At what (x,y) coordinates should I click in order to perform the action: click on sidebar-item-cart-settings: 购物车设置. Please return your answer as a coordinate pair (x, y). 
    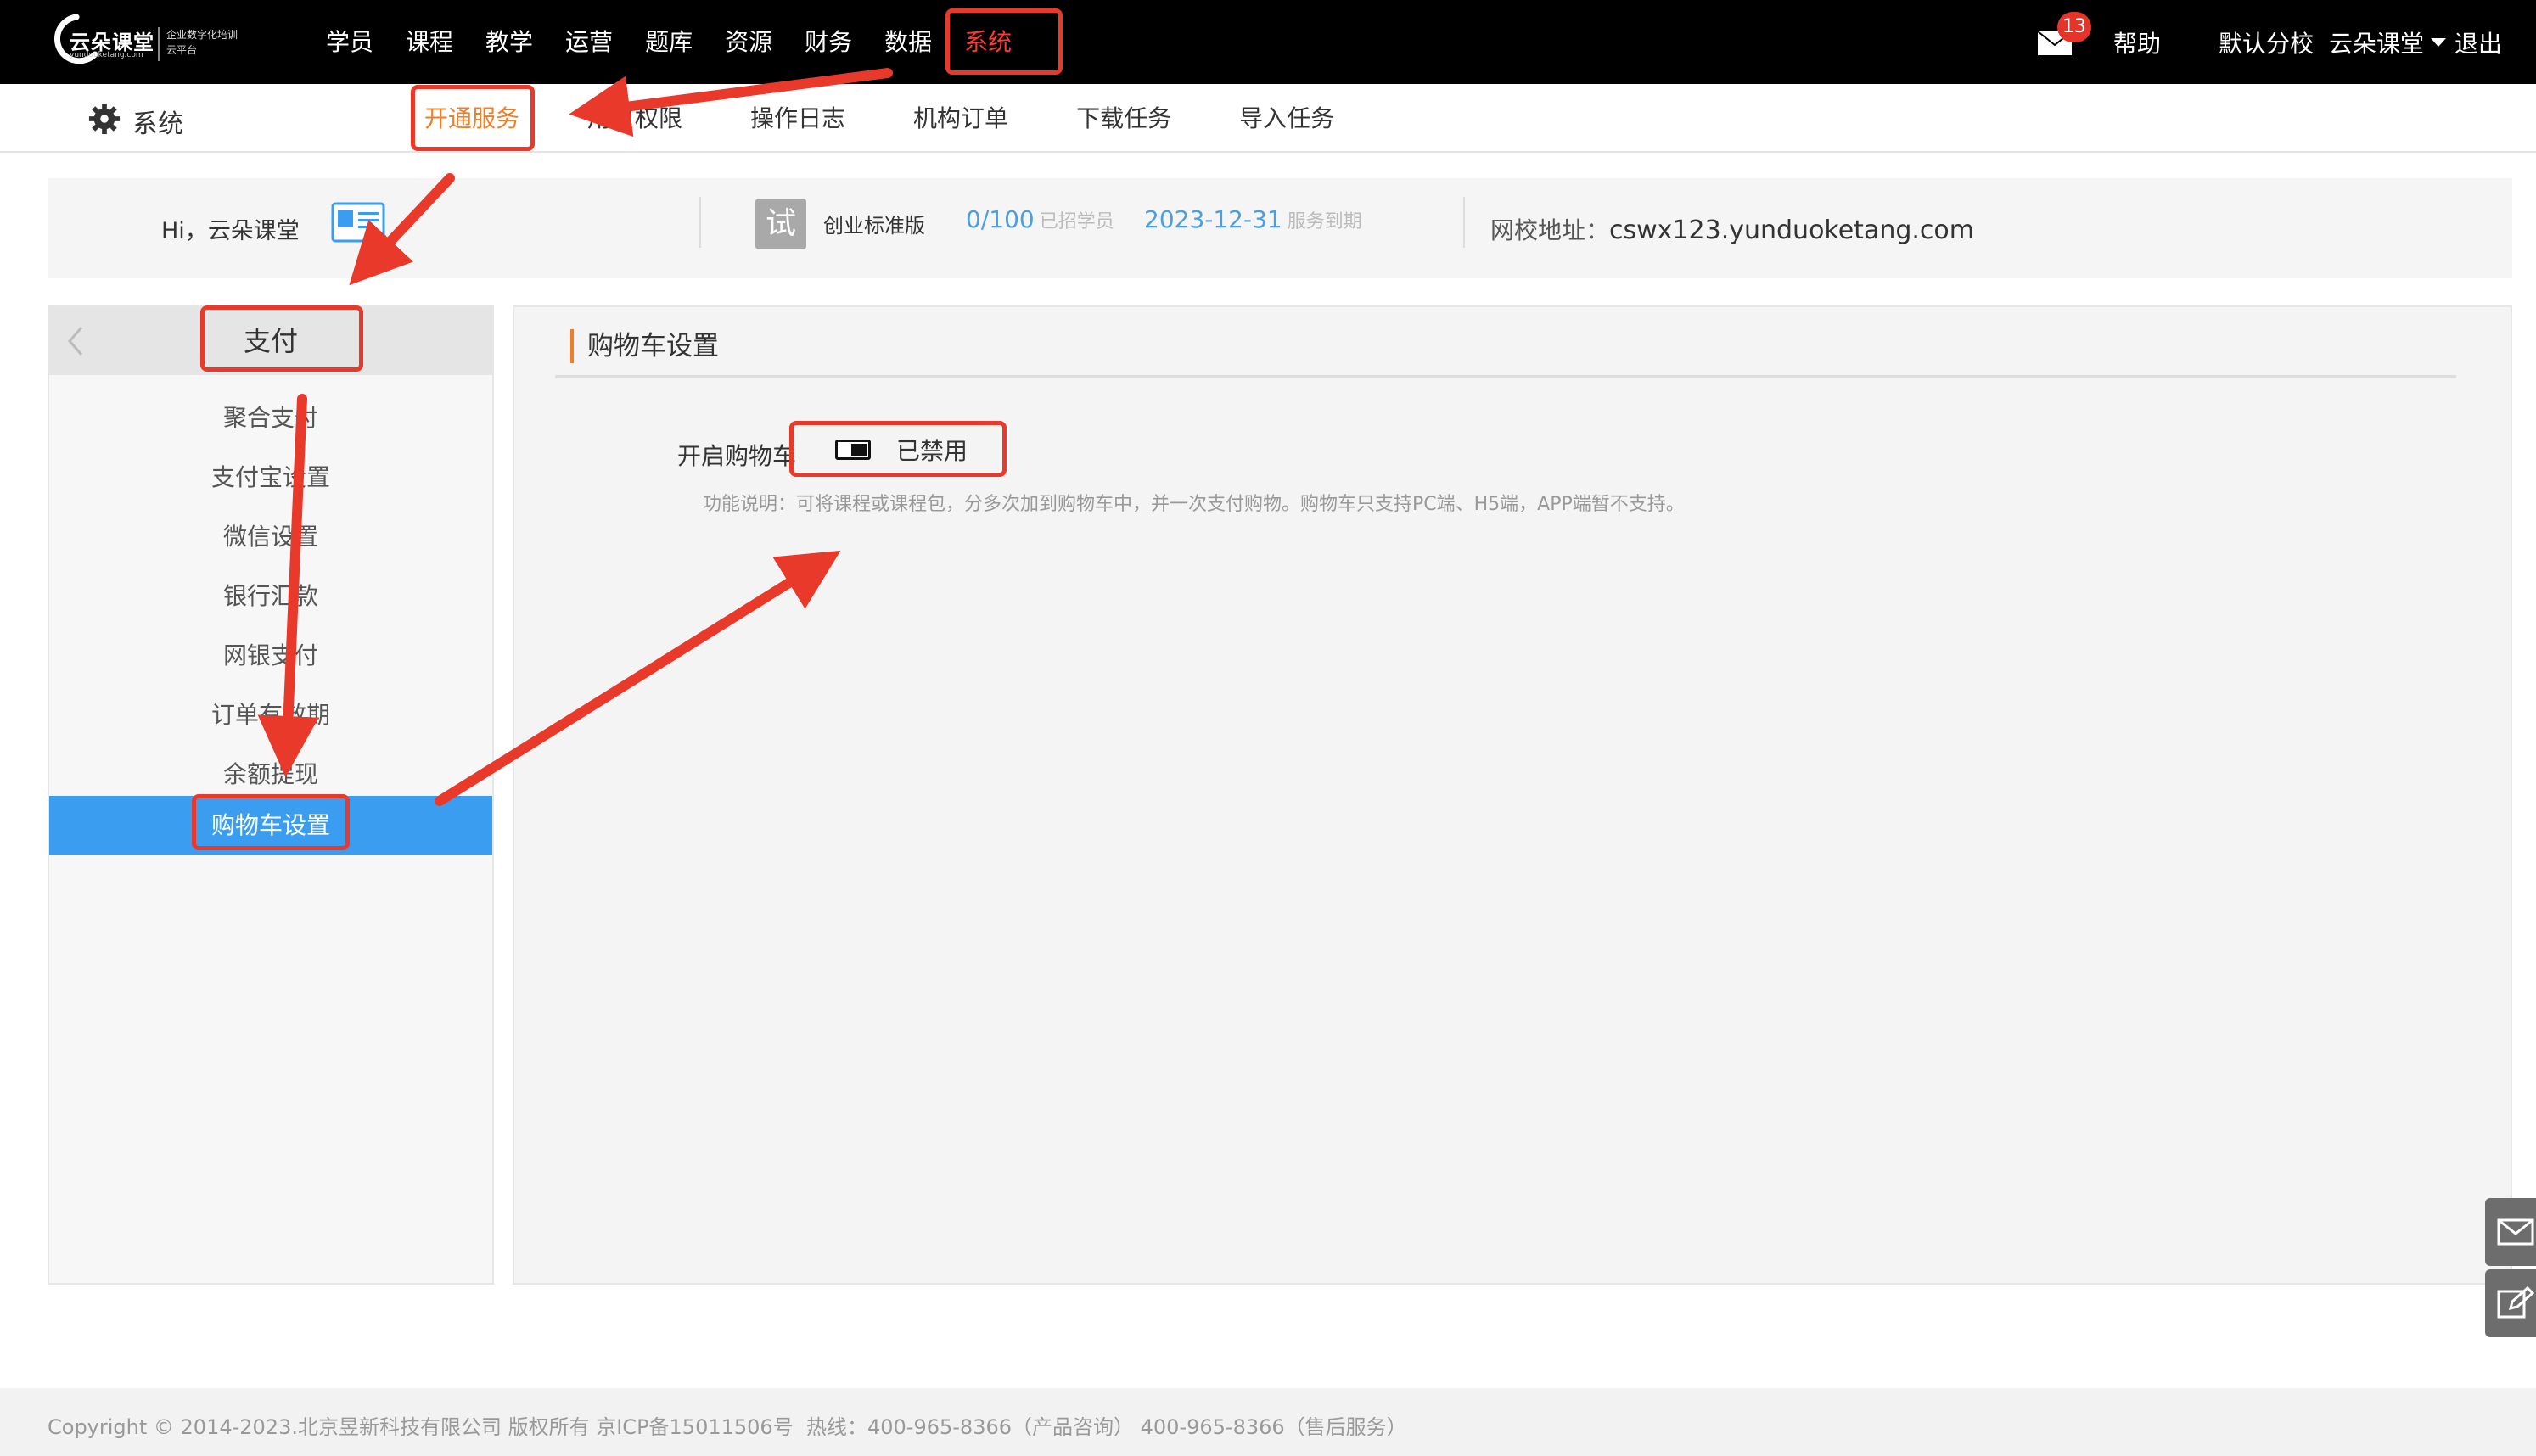
    Looking at the image, I should click on (270, 826).